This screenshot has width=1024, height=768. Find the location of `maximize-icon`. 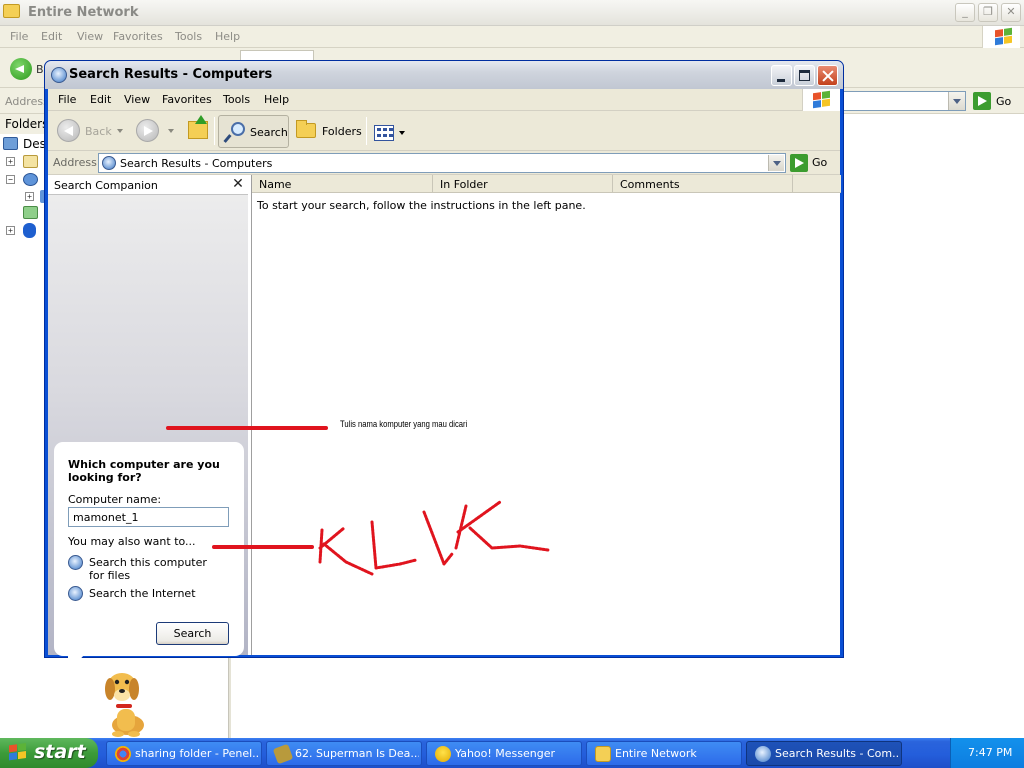

maximize-icon is located at coordinates (804, 75).